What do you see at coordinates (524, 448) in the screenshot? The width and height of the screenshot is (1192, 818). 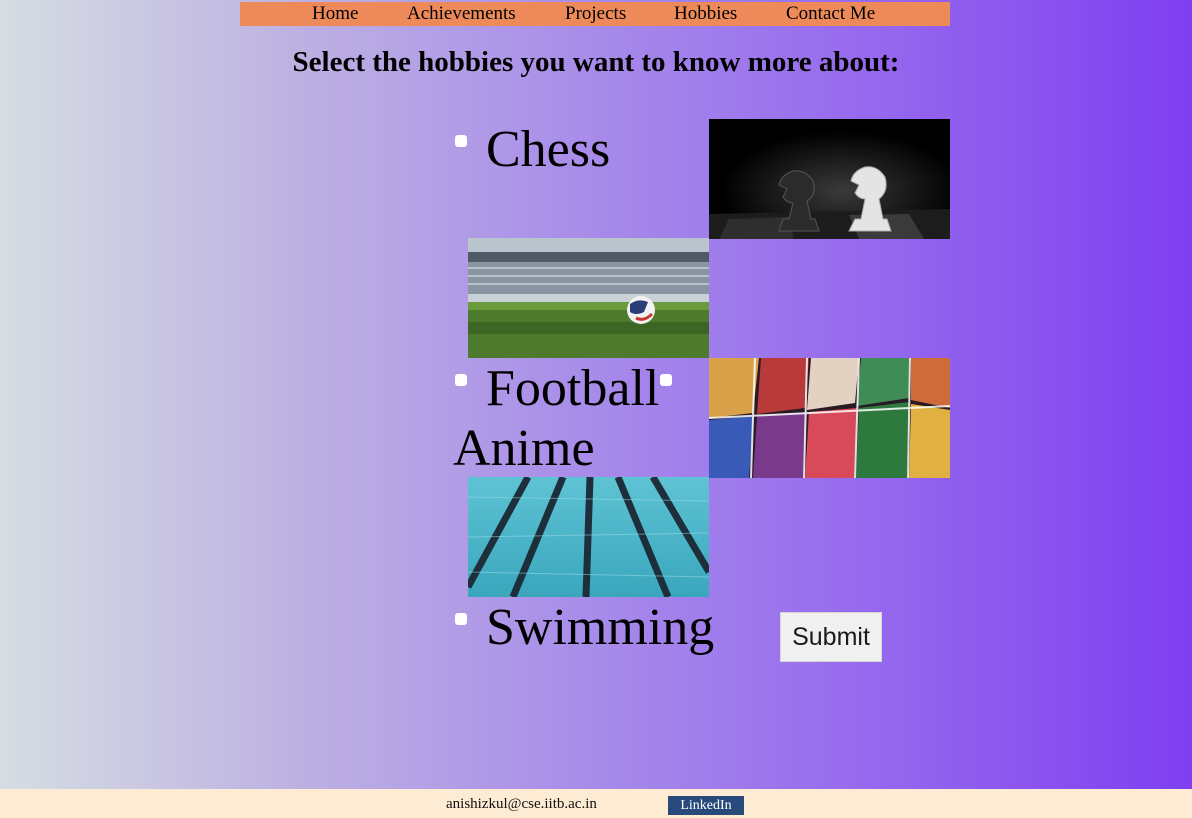 I see `anime-label: Anime` at bounding box center [524, 448].